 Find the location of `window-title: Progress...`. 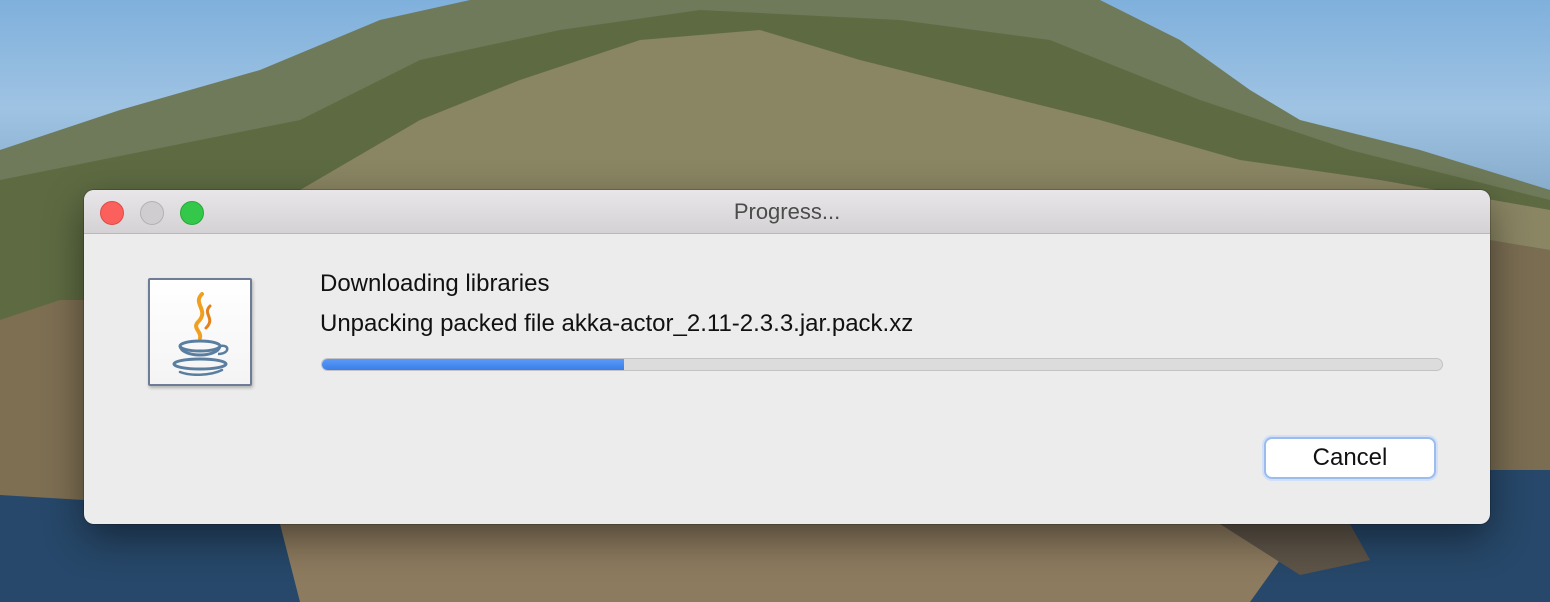

window-title: Progress... is located at coordinates (787, 211).